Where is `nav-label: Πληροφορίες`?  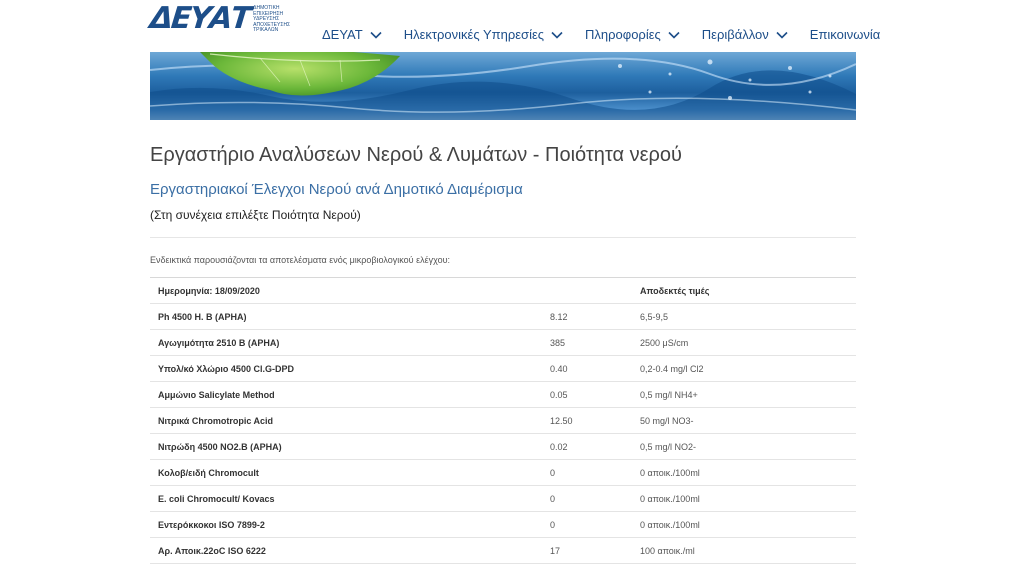
nav-label: Πληροφορίες is located at coordinates (623, 34).